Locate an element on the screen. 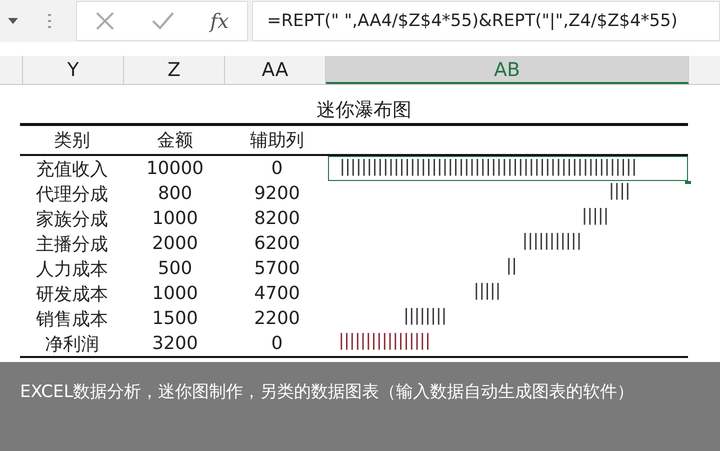 The width and height of the screenshot is (720, 451). table-cell-text: 家族分成 is located at coordinates (72, 219).